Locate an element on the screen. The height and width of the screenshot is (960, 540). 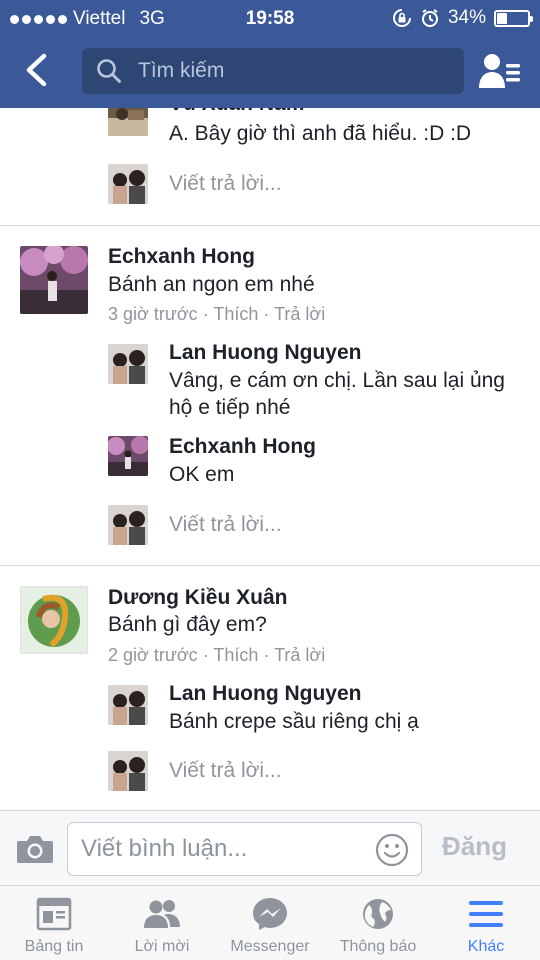
emoji-button is located at coordinates (392, 850).